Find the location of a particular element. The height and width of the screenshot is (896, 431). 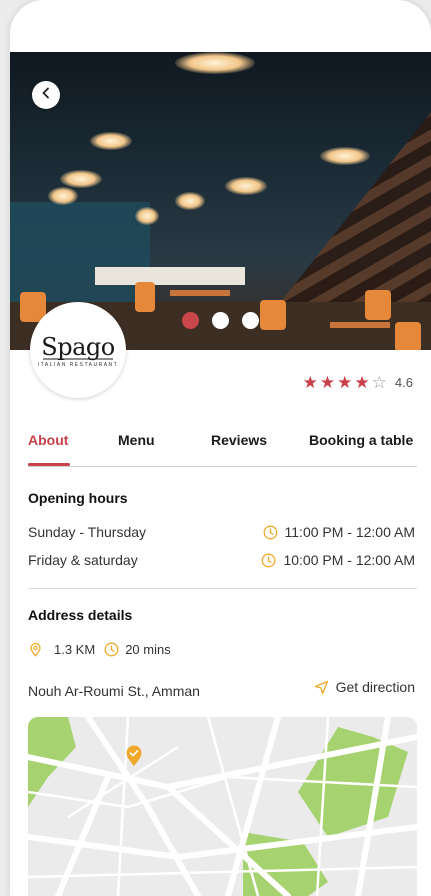

hours-time: 10:00 PM - 12:00 AM is located at coordinates (349, 560).